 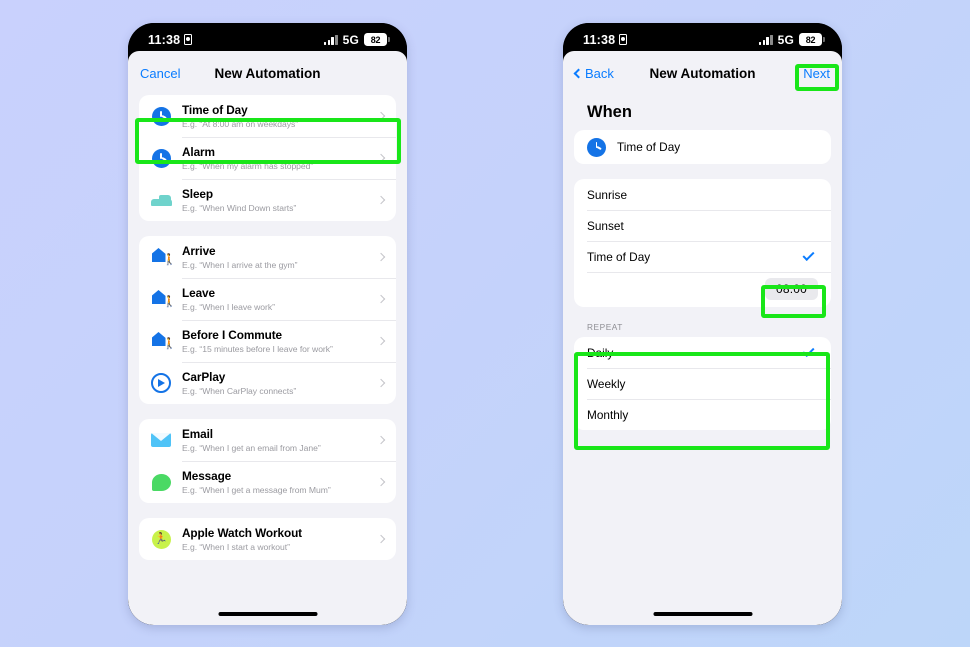 What do you see at coordinates (702, 73) in the screenshot?
I see `navbar-right: Back New Automation Next` at bounding box center [702, 73].